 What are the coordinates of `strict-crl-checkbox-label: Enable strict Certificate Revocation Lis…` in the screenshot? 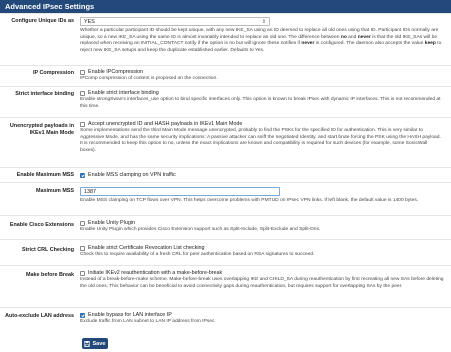 It's located at (146, 248).